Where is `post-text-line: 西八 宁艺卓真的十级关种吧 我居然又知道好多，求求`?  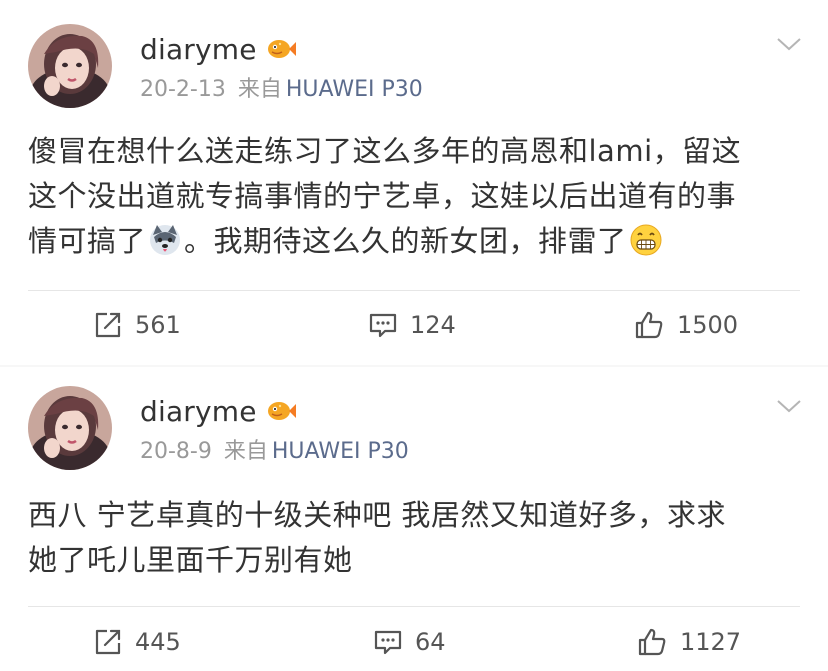 post-text-line: 西八 宁艺卓真的十级关种吧 我居然又知道好多，求求 is located at coordinates (377, 515).